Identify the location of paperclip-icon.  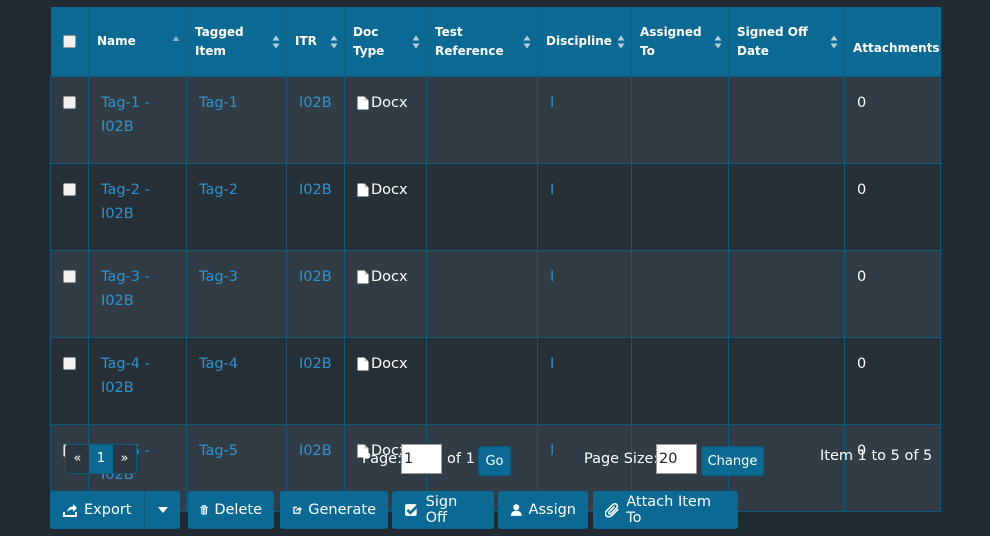
(612, 510).